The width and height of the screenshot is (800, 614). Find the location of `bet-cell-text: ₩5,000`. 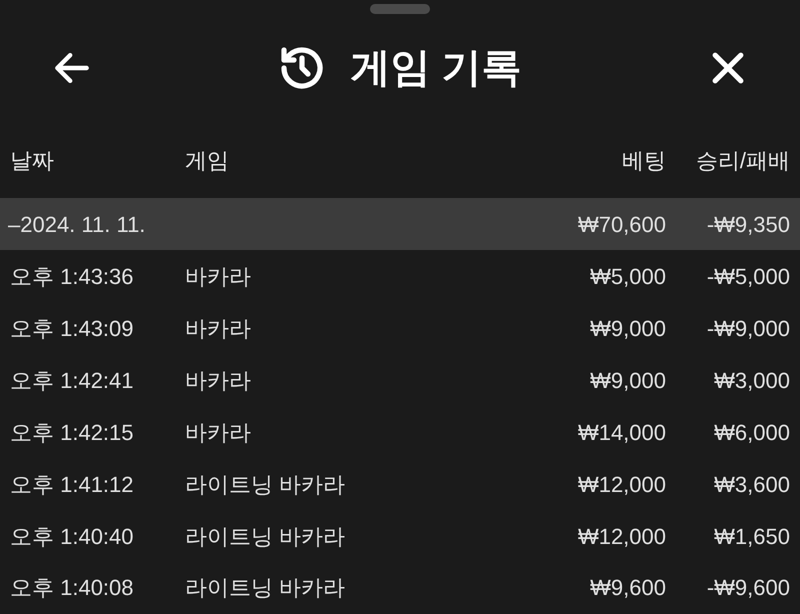

bet-cell-text: ₩5,000 is located at coordinates (627, 276).